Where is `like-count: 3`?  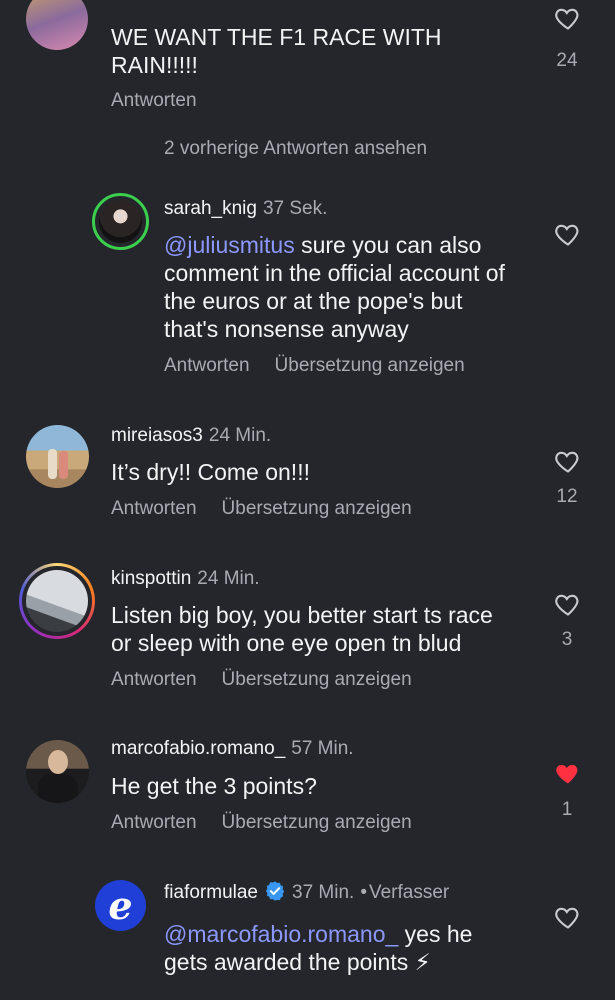 like-count: 3 is located at coordinates (567, 639).